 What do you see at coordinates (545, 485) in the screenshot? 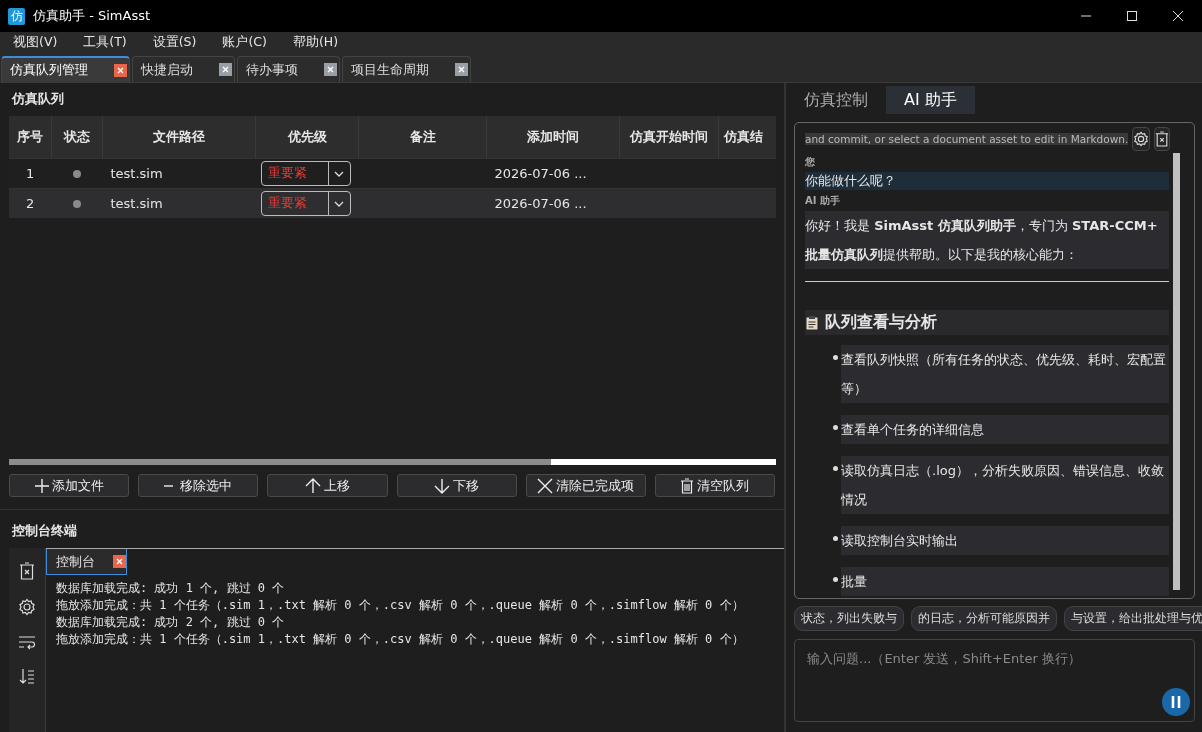
I see `x-icon` at bounding box center [545, 485].